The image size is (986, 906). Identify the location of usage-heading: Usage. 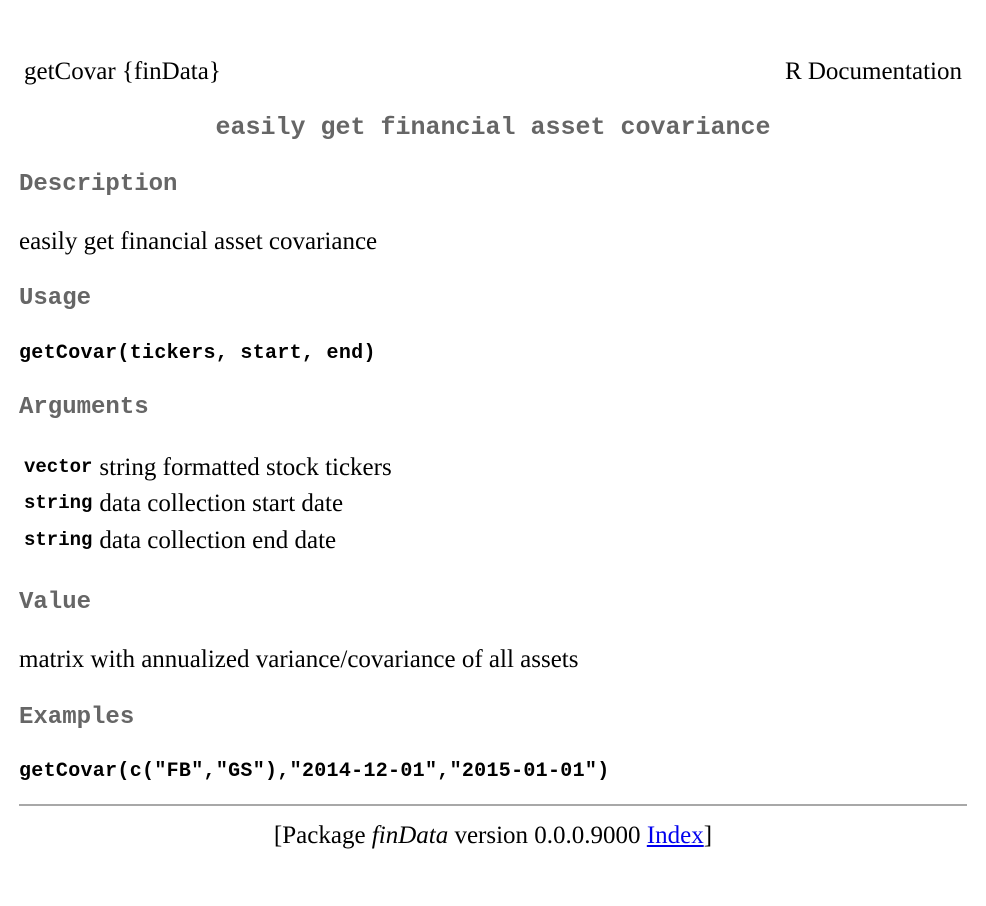
(55, 298).